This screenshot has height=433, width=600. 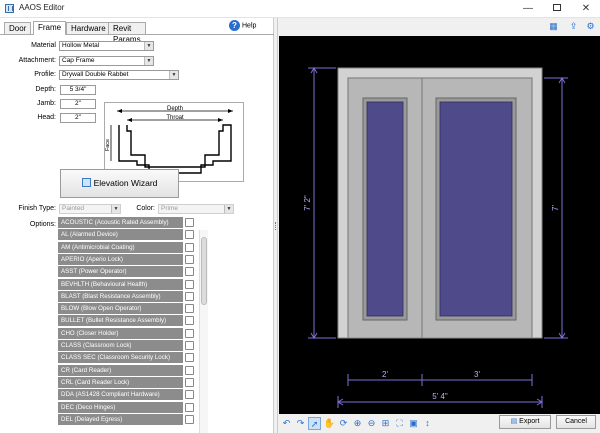 I want to click on option-label: BLAST (Blast Resistance Assembly), so click(x=120, y=296).